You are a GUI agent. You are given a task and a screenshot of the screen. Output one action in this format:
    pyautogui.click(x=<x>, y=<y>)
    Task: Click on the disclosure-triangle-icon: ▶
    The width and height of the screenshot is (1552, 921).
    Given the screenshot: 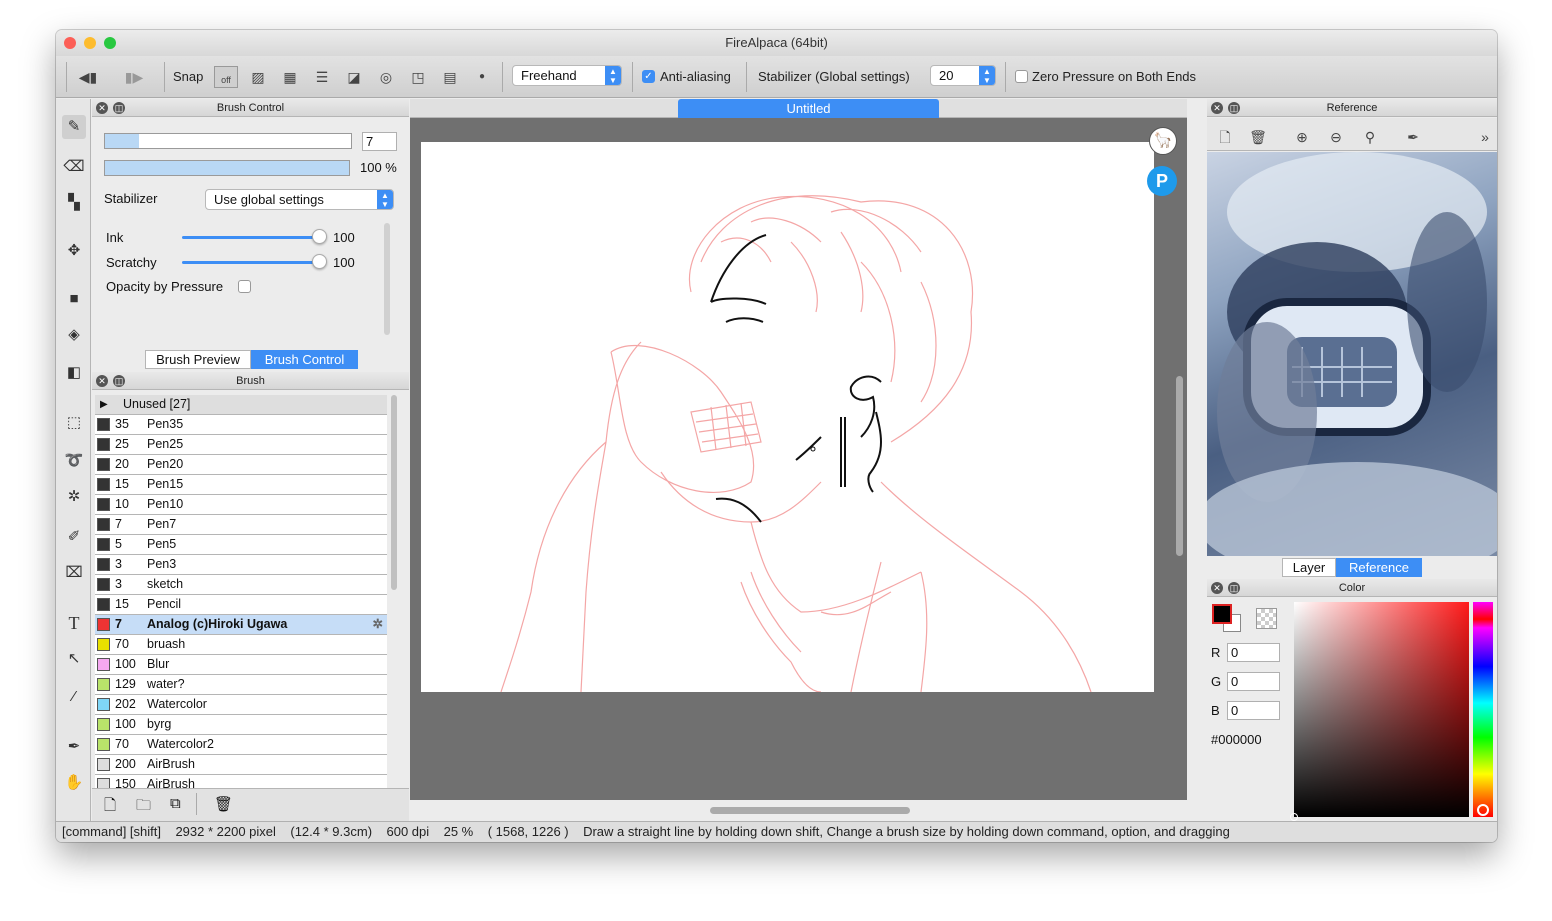 What is the action you would take?
    pyautogui.click(x=104, y=404)
    